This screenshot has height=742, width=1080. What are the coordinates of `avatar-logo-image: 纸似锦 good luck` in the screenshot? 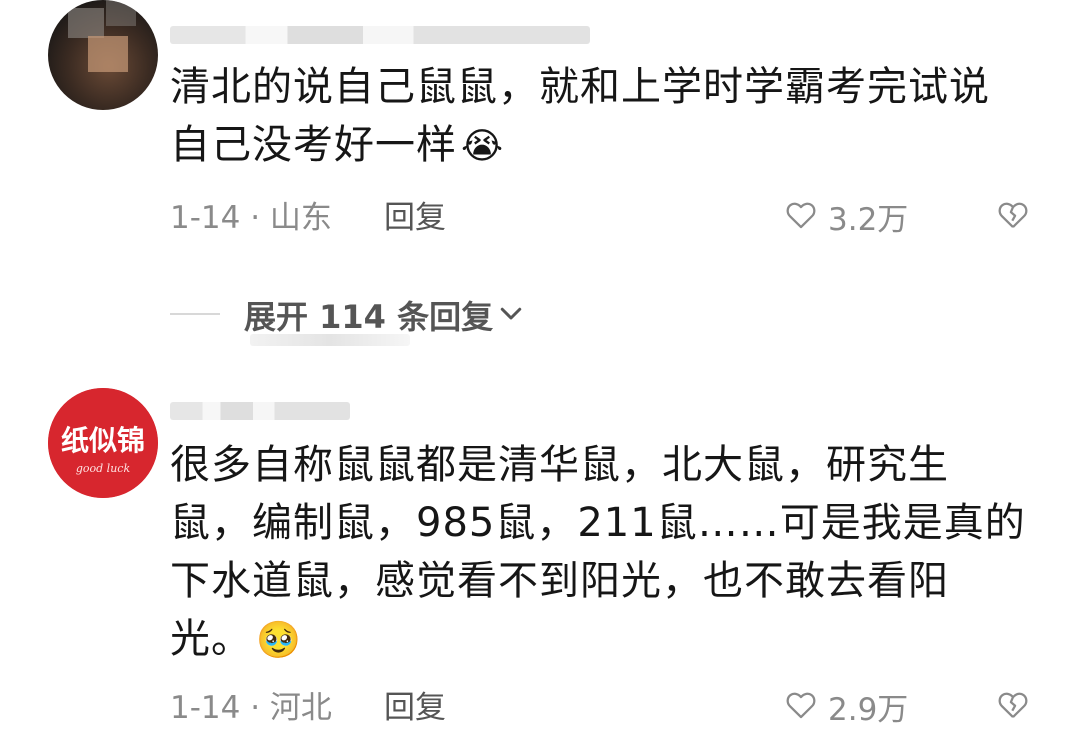 It's located at (103, 443).